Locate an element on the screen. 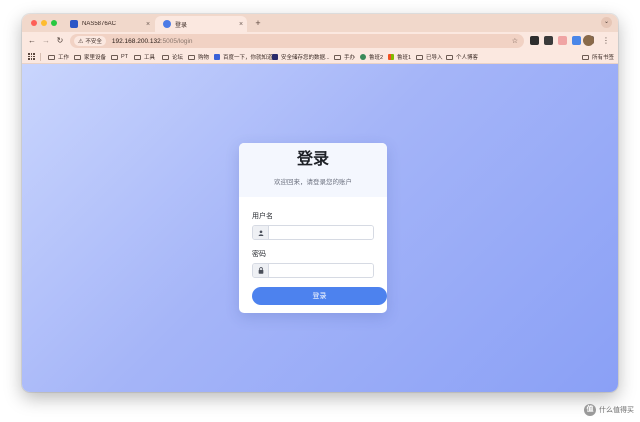  all-bookmarks: 所有书签 is located at coordinates (598, 57).